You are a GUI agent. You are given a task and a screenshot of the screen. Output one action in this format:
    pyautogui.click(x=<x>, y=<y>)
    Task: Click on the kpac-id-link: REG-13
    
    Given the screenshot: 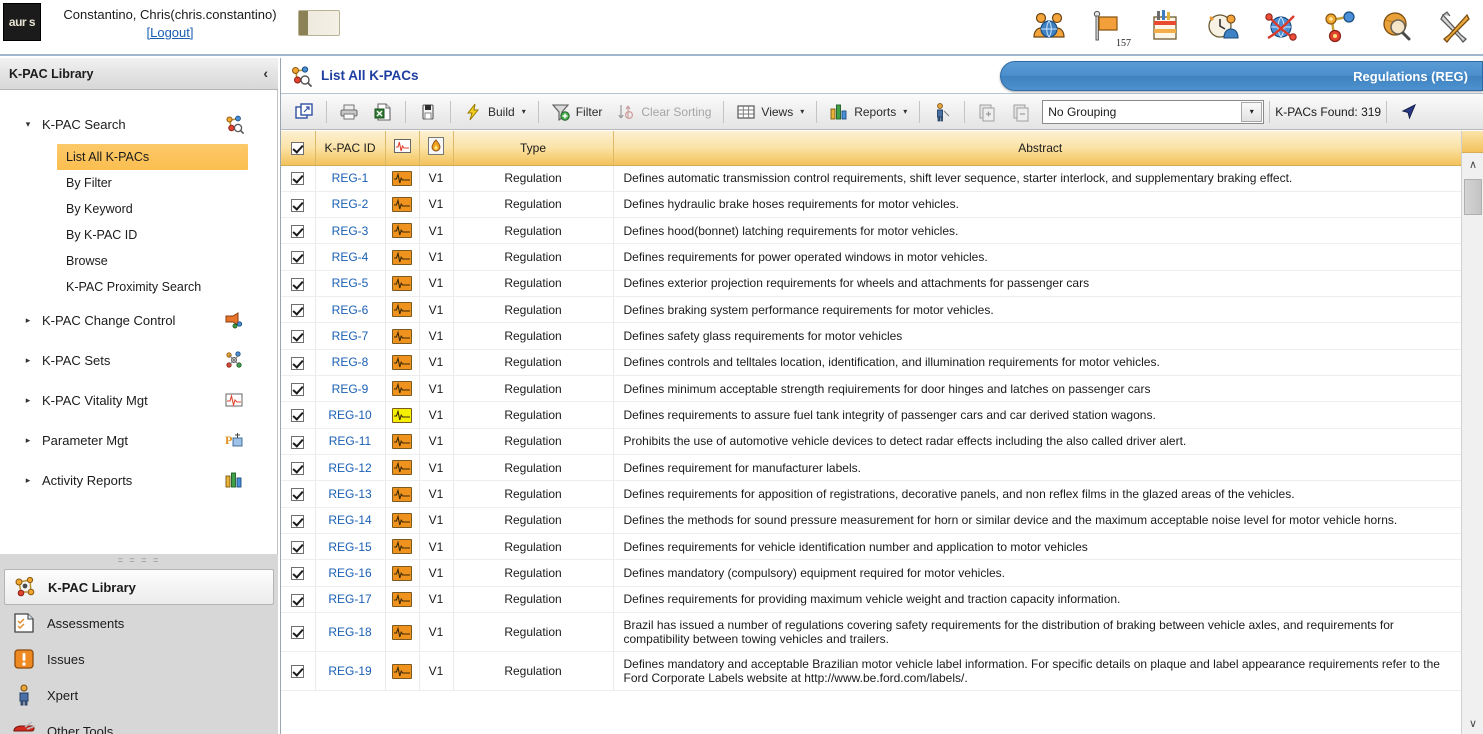 What is the action you would take?
    pyautogui.click(x=349, y=494)
    